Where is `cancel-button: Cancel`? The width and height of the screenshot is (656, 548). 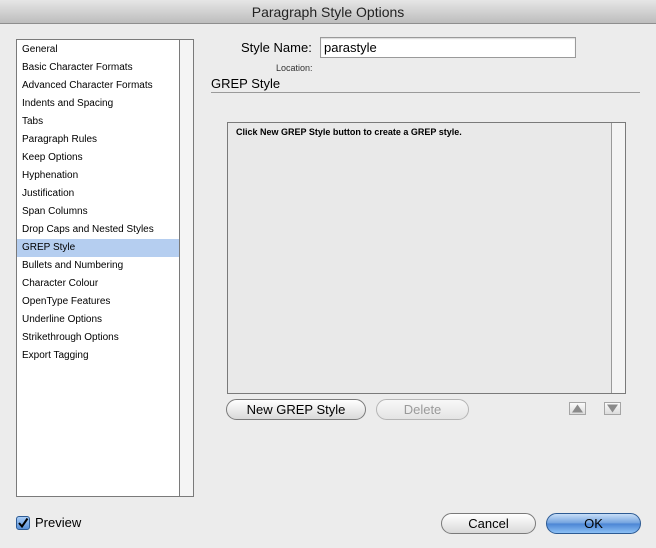 cancel-button: Cancel is located at coordinates (488, 523).